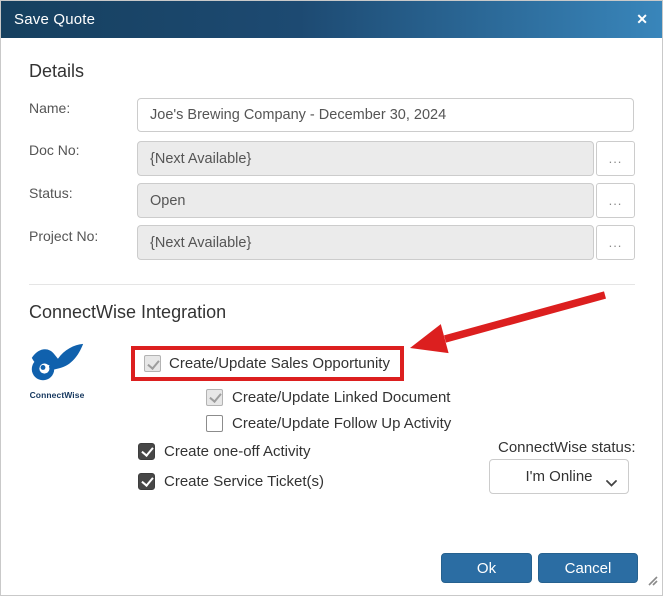  I want to click on connectwise-status-select: I'm Online, so click(559, 476).